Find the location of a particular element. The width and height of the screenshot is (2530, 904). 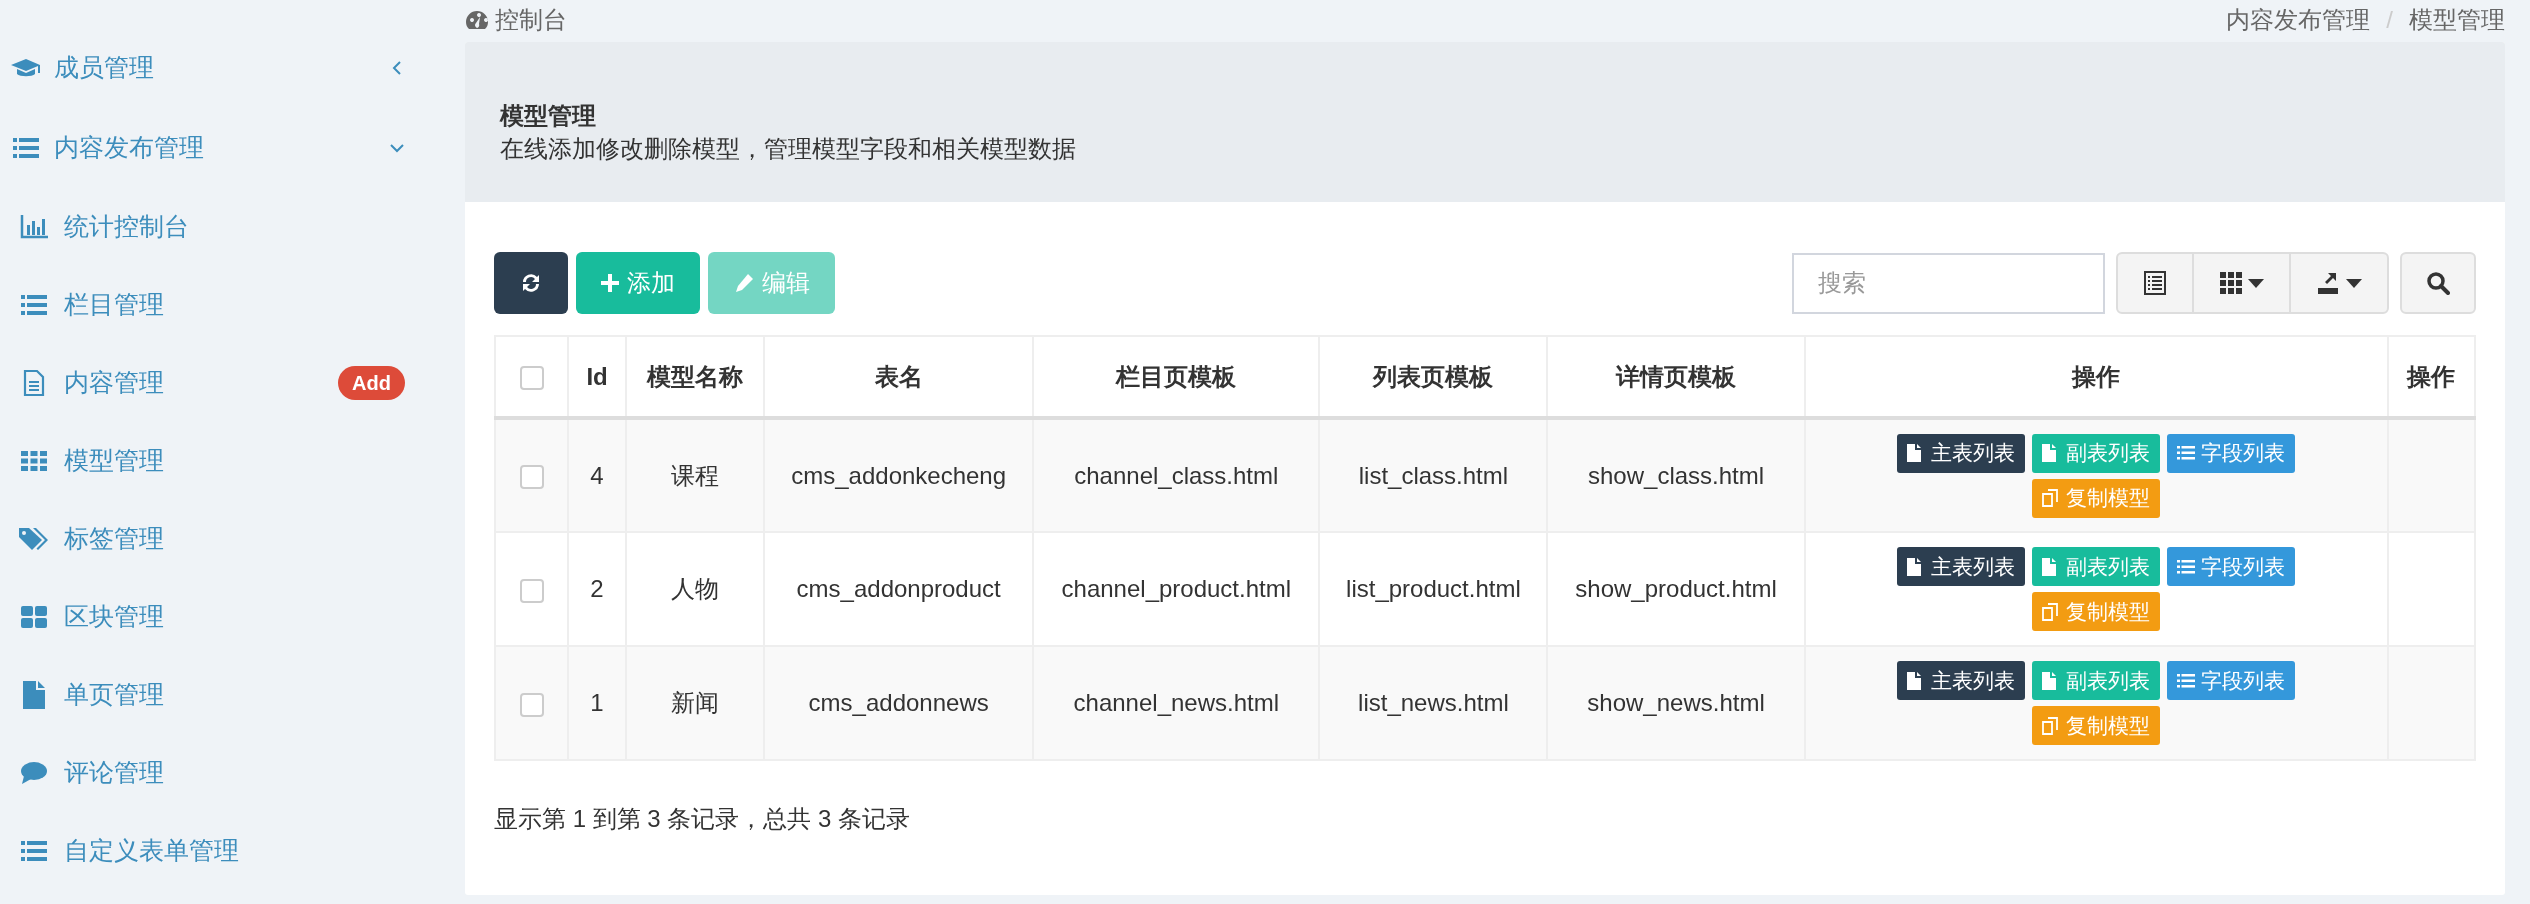

table-cell: list_news.html is located at coordinates (1433, 703).